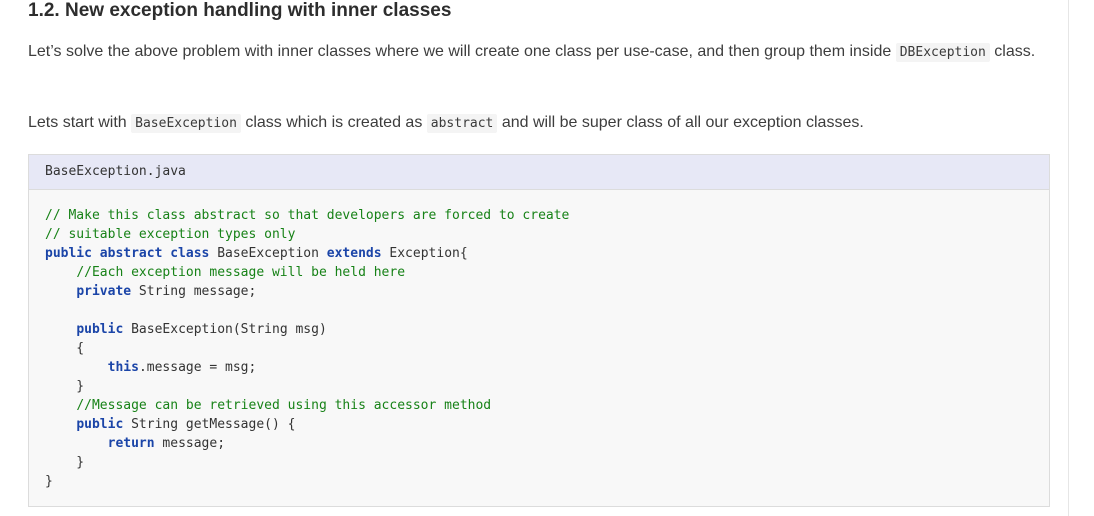 The width and height of the screenshot is (1094, 516). I want to click on code-filename: BaseException.java, so click(539, 172).